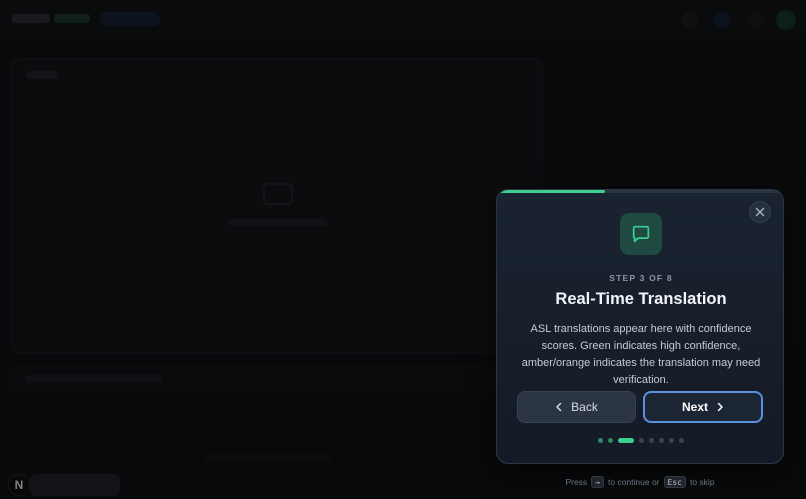  I want to click on tour-progress-fill, so click(551, 191).